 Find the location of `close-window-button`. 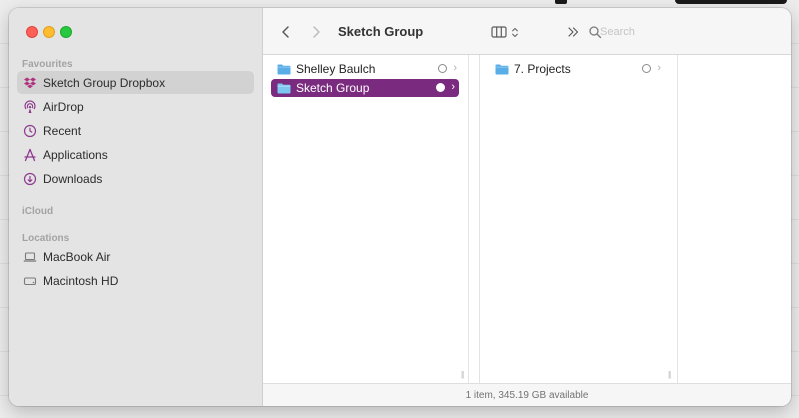

close-window-button is located at coordinates (32, 32).